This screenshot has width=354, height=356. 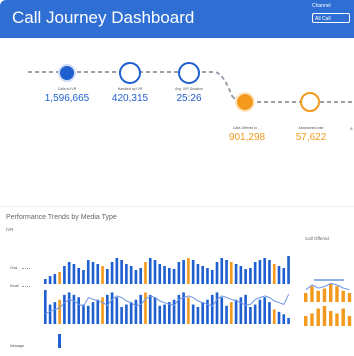 What do you see at coordinates (61, 217) in the screenshot?
I see `performance-title: Performance Trends by Media Type` at bounding box center [61, 217].